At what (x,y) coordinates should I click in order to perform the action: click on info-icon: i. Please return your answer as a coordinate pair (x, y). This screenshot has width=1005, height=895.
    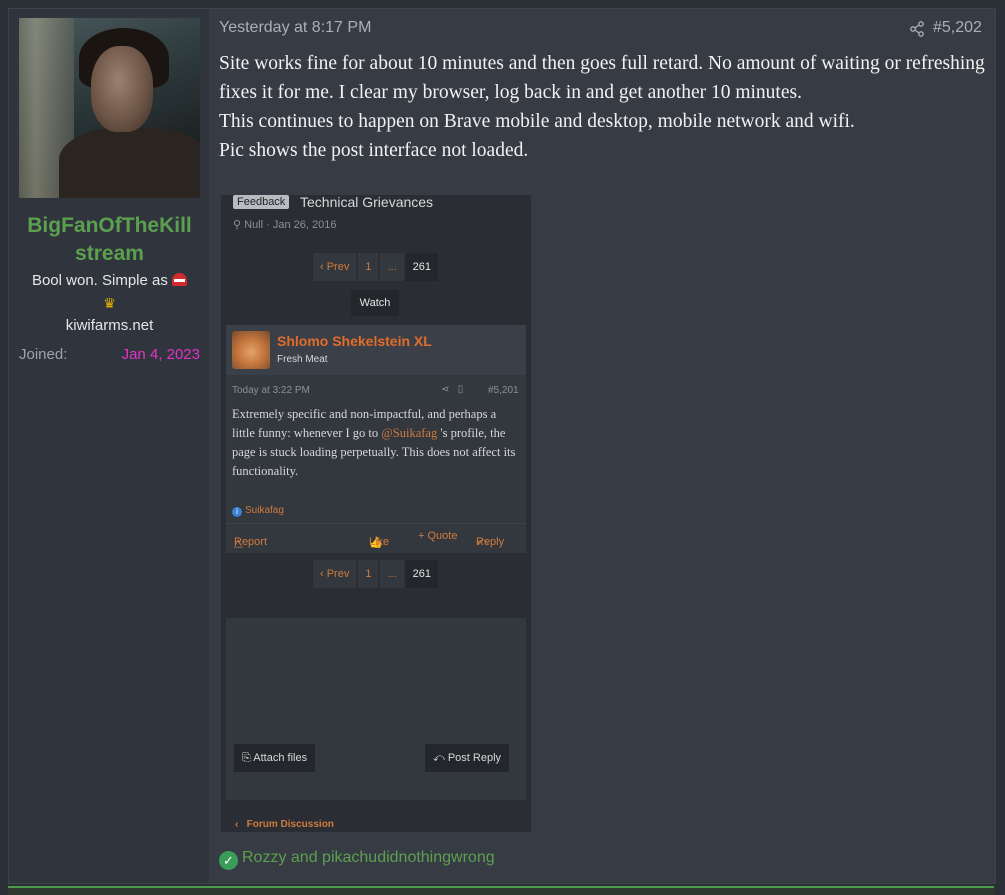
    Looking at the image, I should click on (237, 512).